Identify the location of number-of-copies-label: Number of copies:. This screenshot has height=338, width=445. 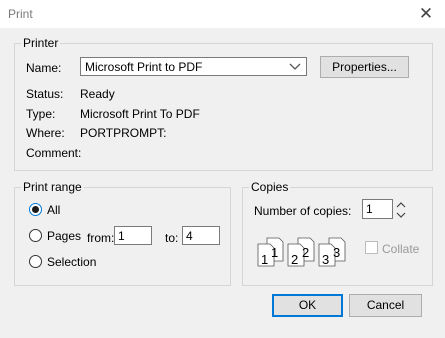
(303, 211).